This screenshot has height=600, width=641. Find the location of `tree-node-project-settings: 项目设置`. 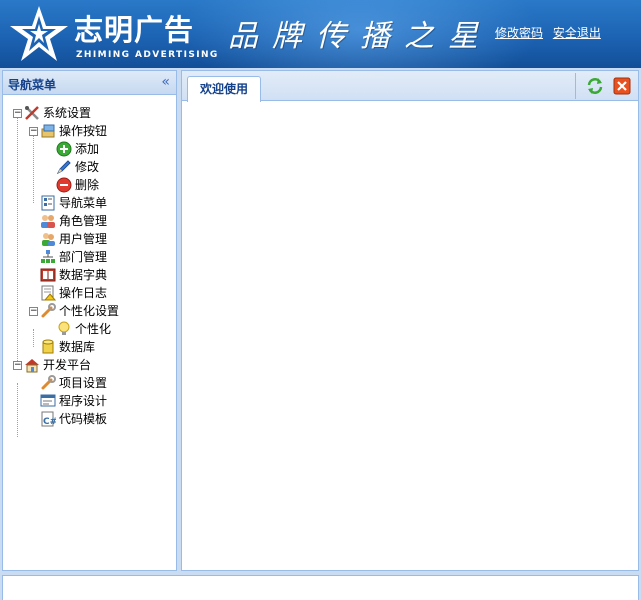

tree-node-project-settings: 项目设置 is located at coordinates (89, 383).